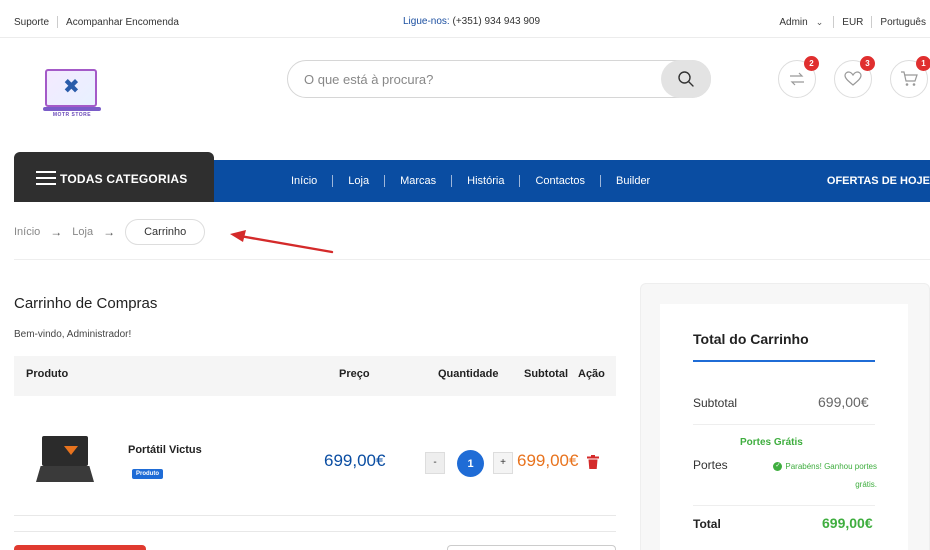 The image size is (930, 550). Describe the element at coordinates (72, 115) in the screenshot. I see `logo-text: MOTR STORE` at that location.